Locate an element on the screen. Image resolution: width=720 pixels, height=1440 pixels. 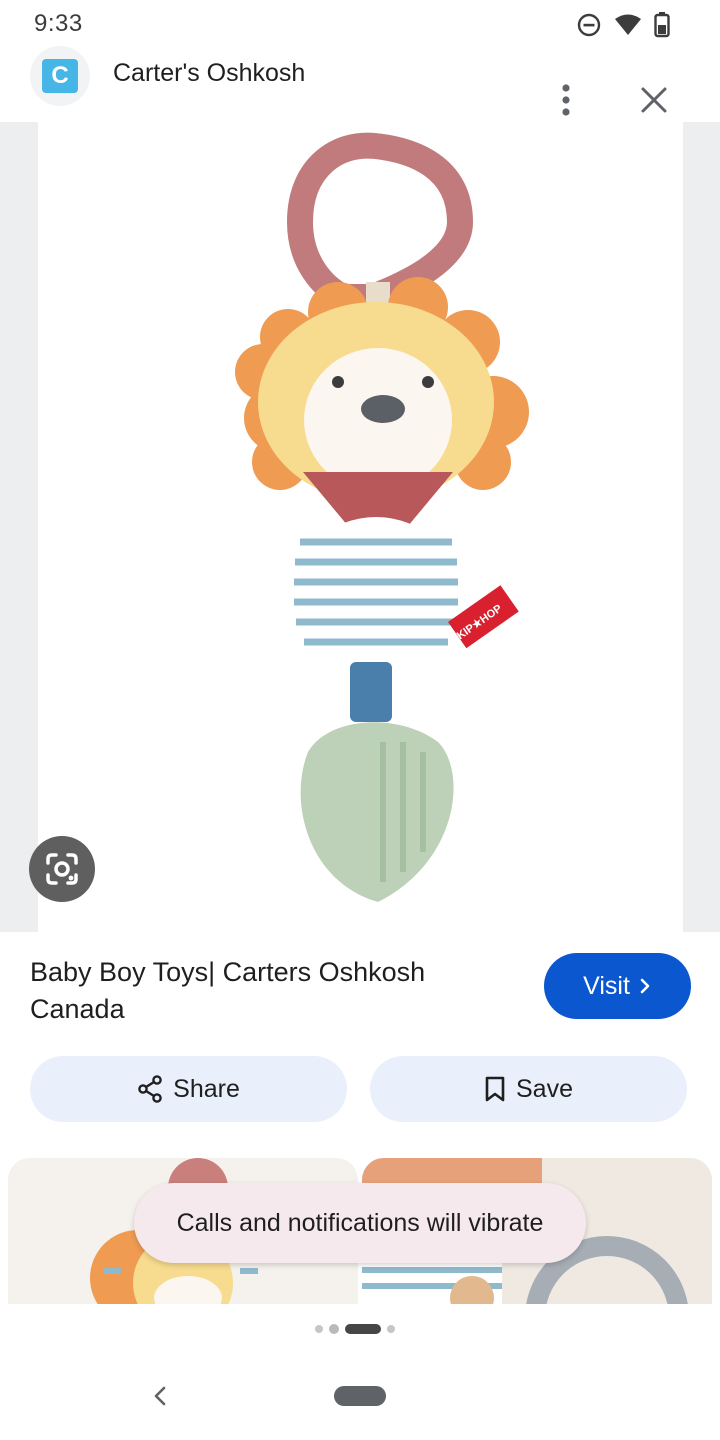
wifi-icon is located at coordinates (628, 24).